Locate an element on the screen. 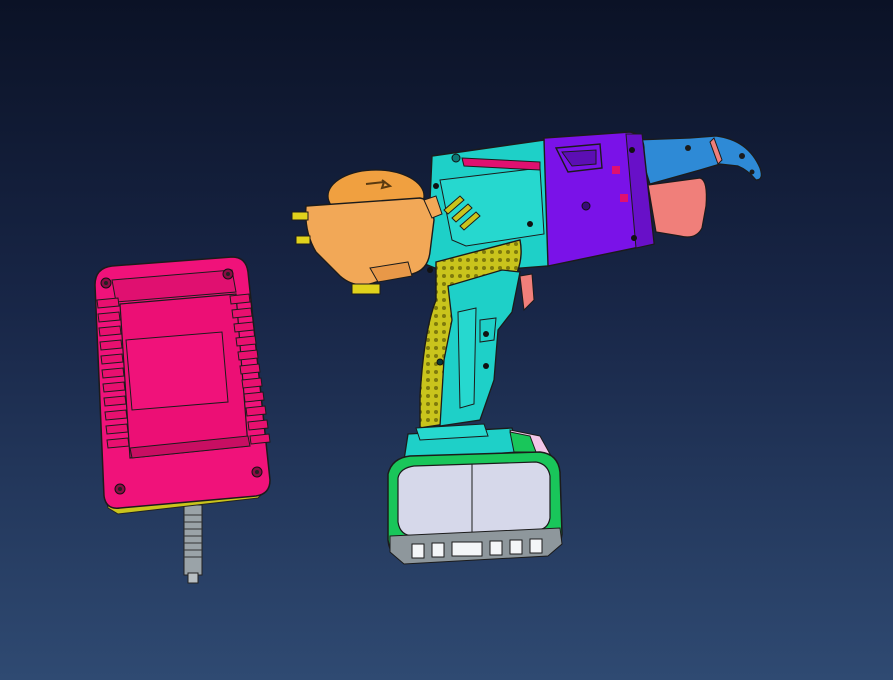 Image resolution: width=893 pixels, height=680 pixels. charger is located at coordinates (182, 420).